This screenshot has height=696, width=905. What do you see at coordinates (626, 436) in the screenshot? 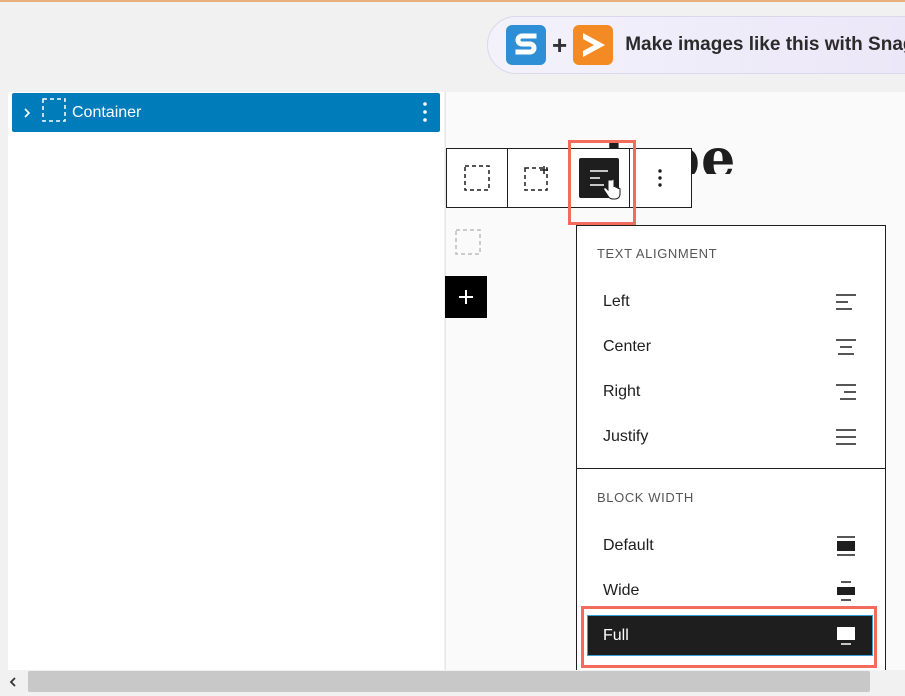
I see `option-label: Justify` at bounding box center [626, 436].